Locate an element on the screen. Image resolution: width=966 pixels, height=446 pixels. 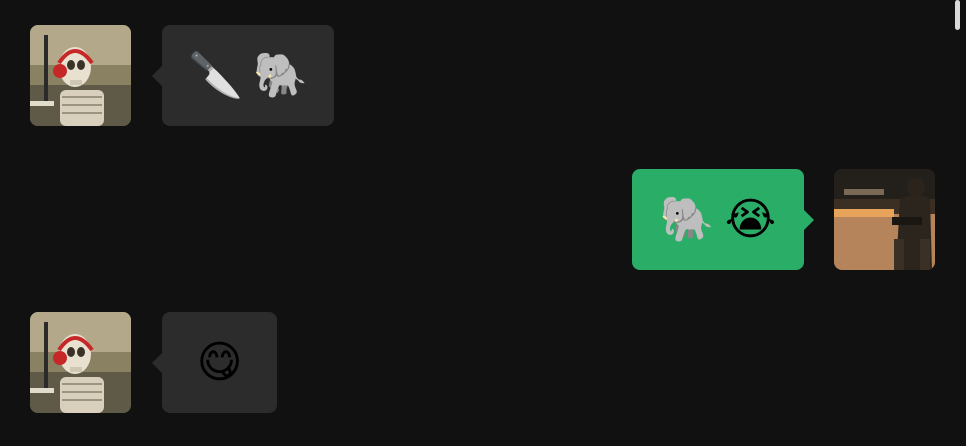
crying-face-emoji: 😭 is located at coordinates (750, 219).